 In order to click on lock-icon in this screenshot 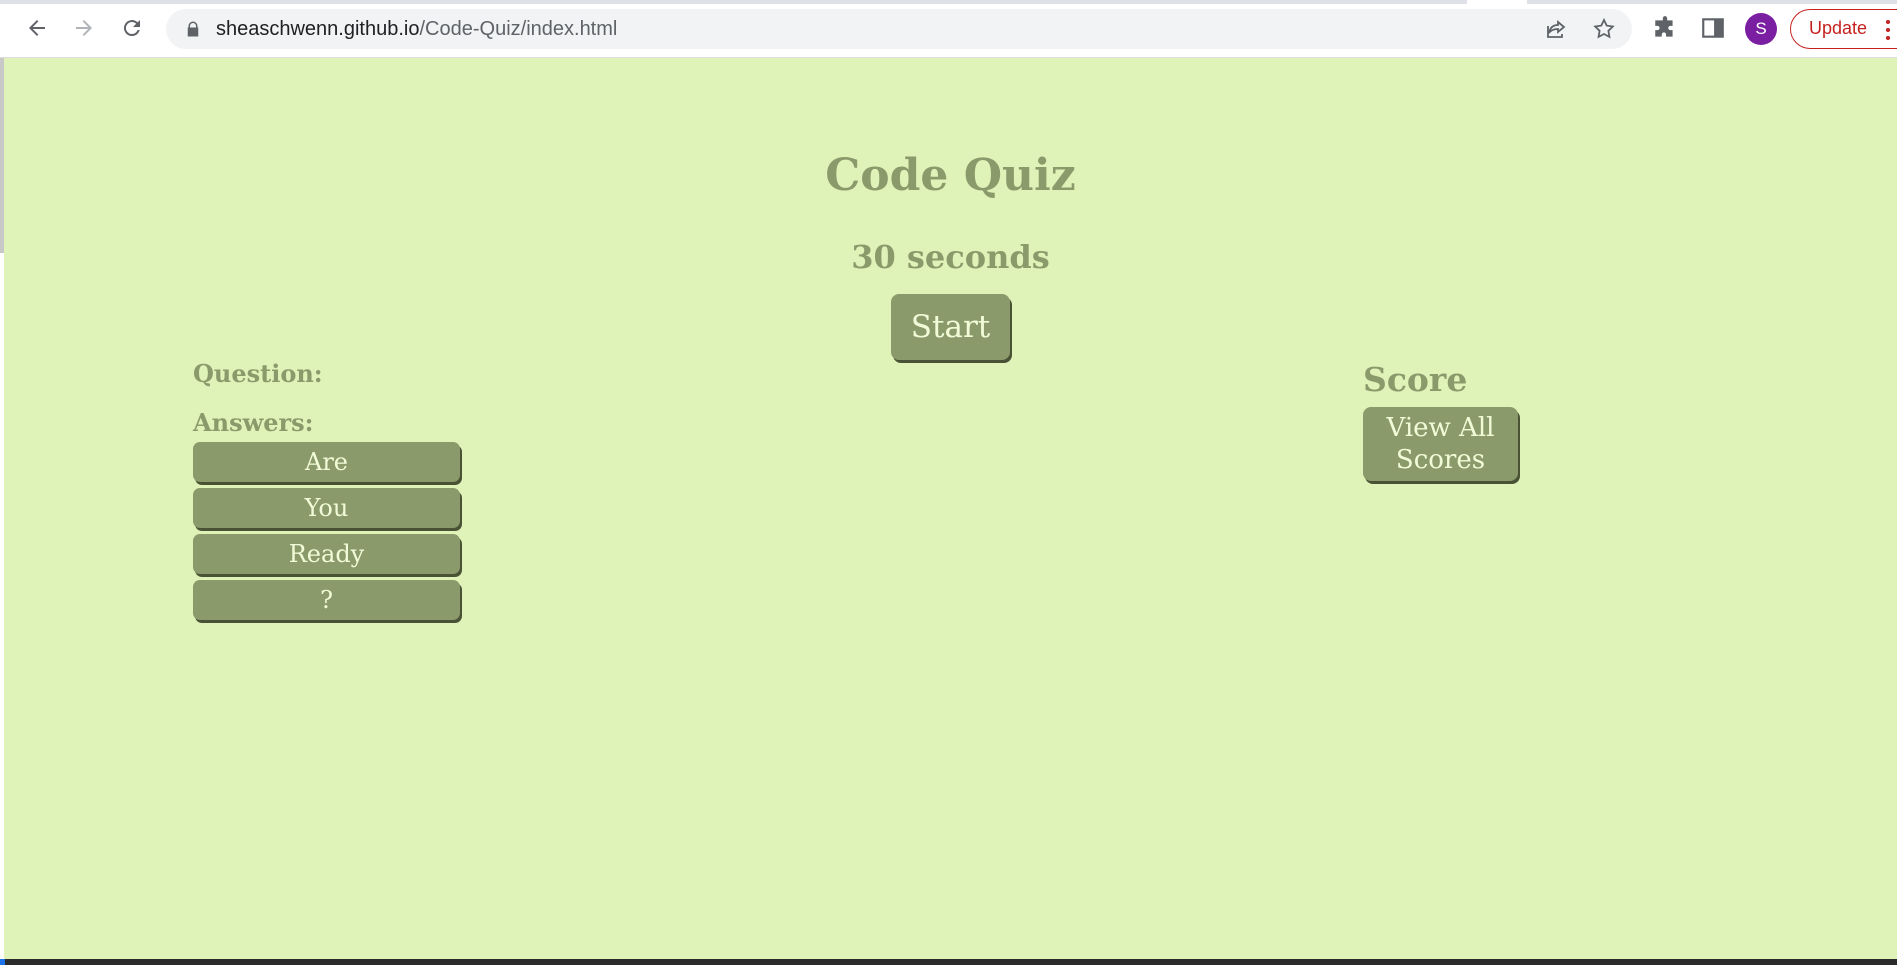, I will do `click(193, 29)`.